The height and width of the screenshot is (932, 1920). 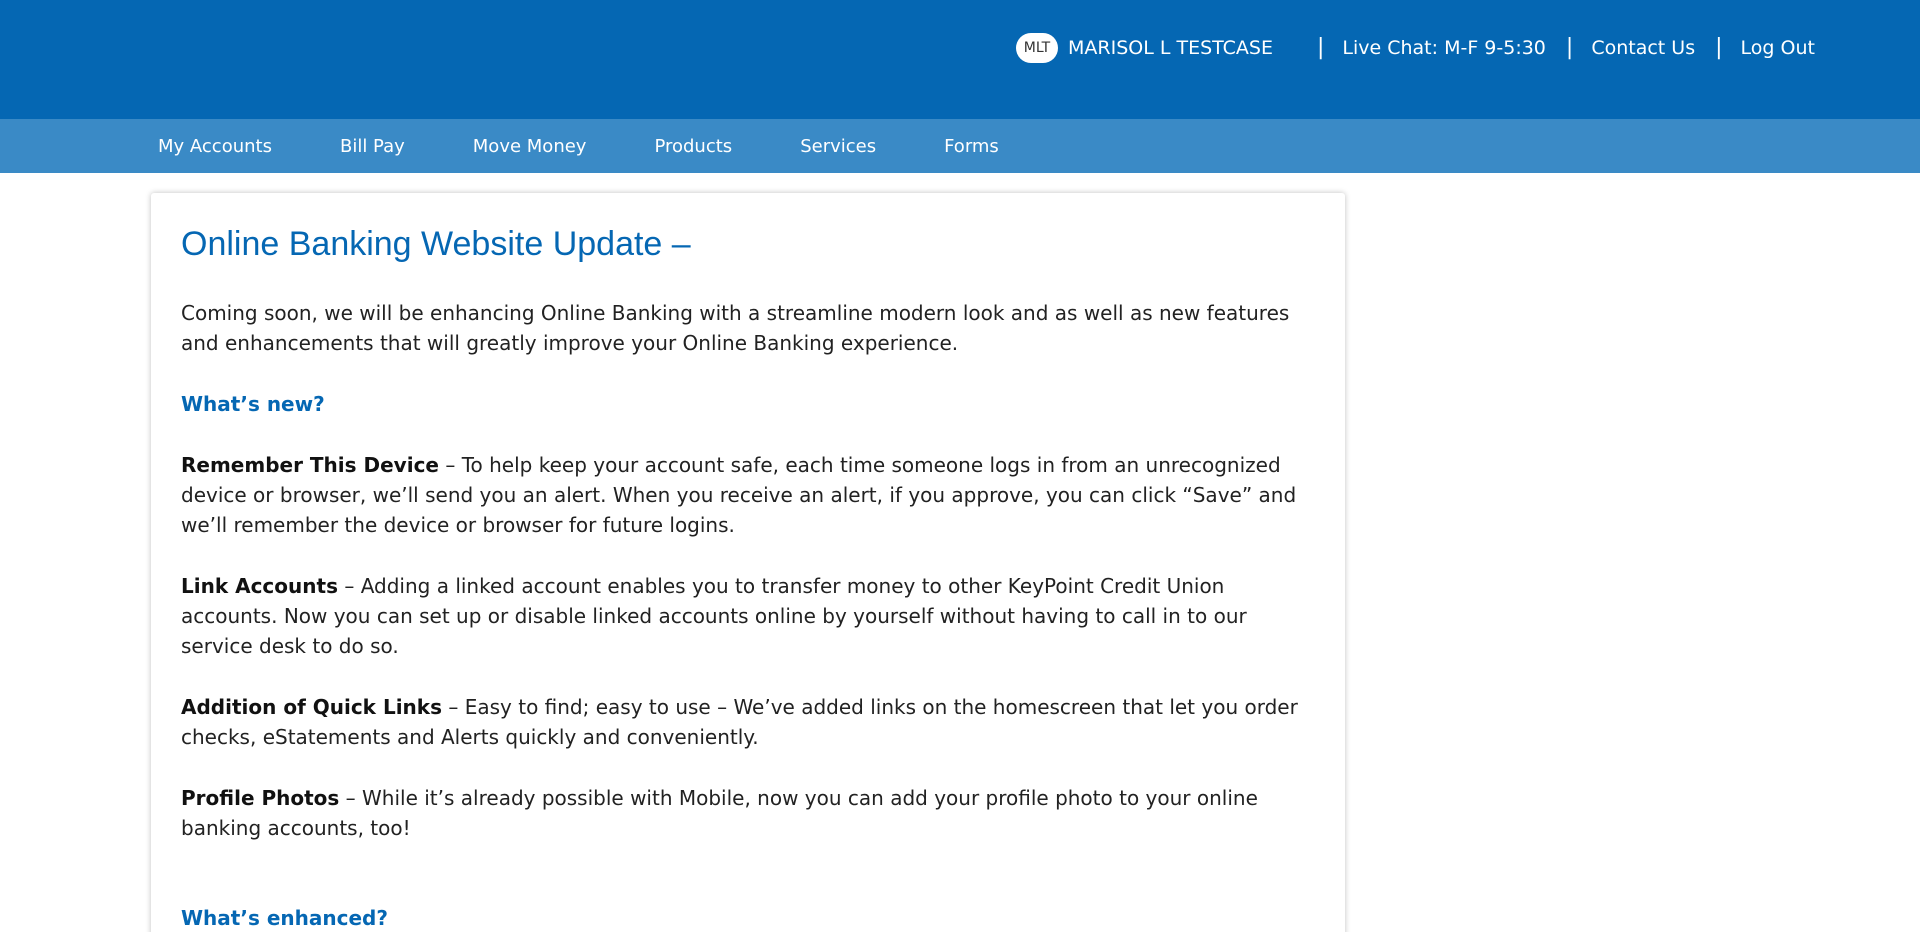 I want to click on contact-us-link: Contact Us, so click(x=1643, y=48).